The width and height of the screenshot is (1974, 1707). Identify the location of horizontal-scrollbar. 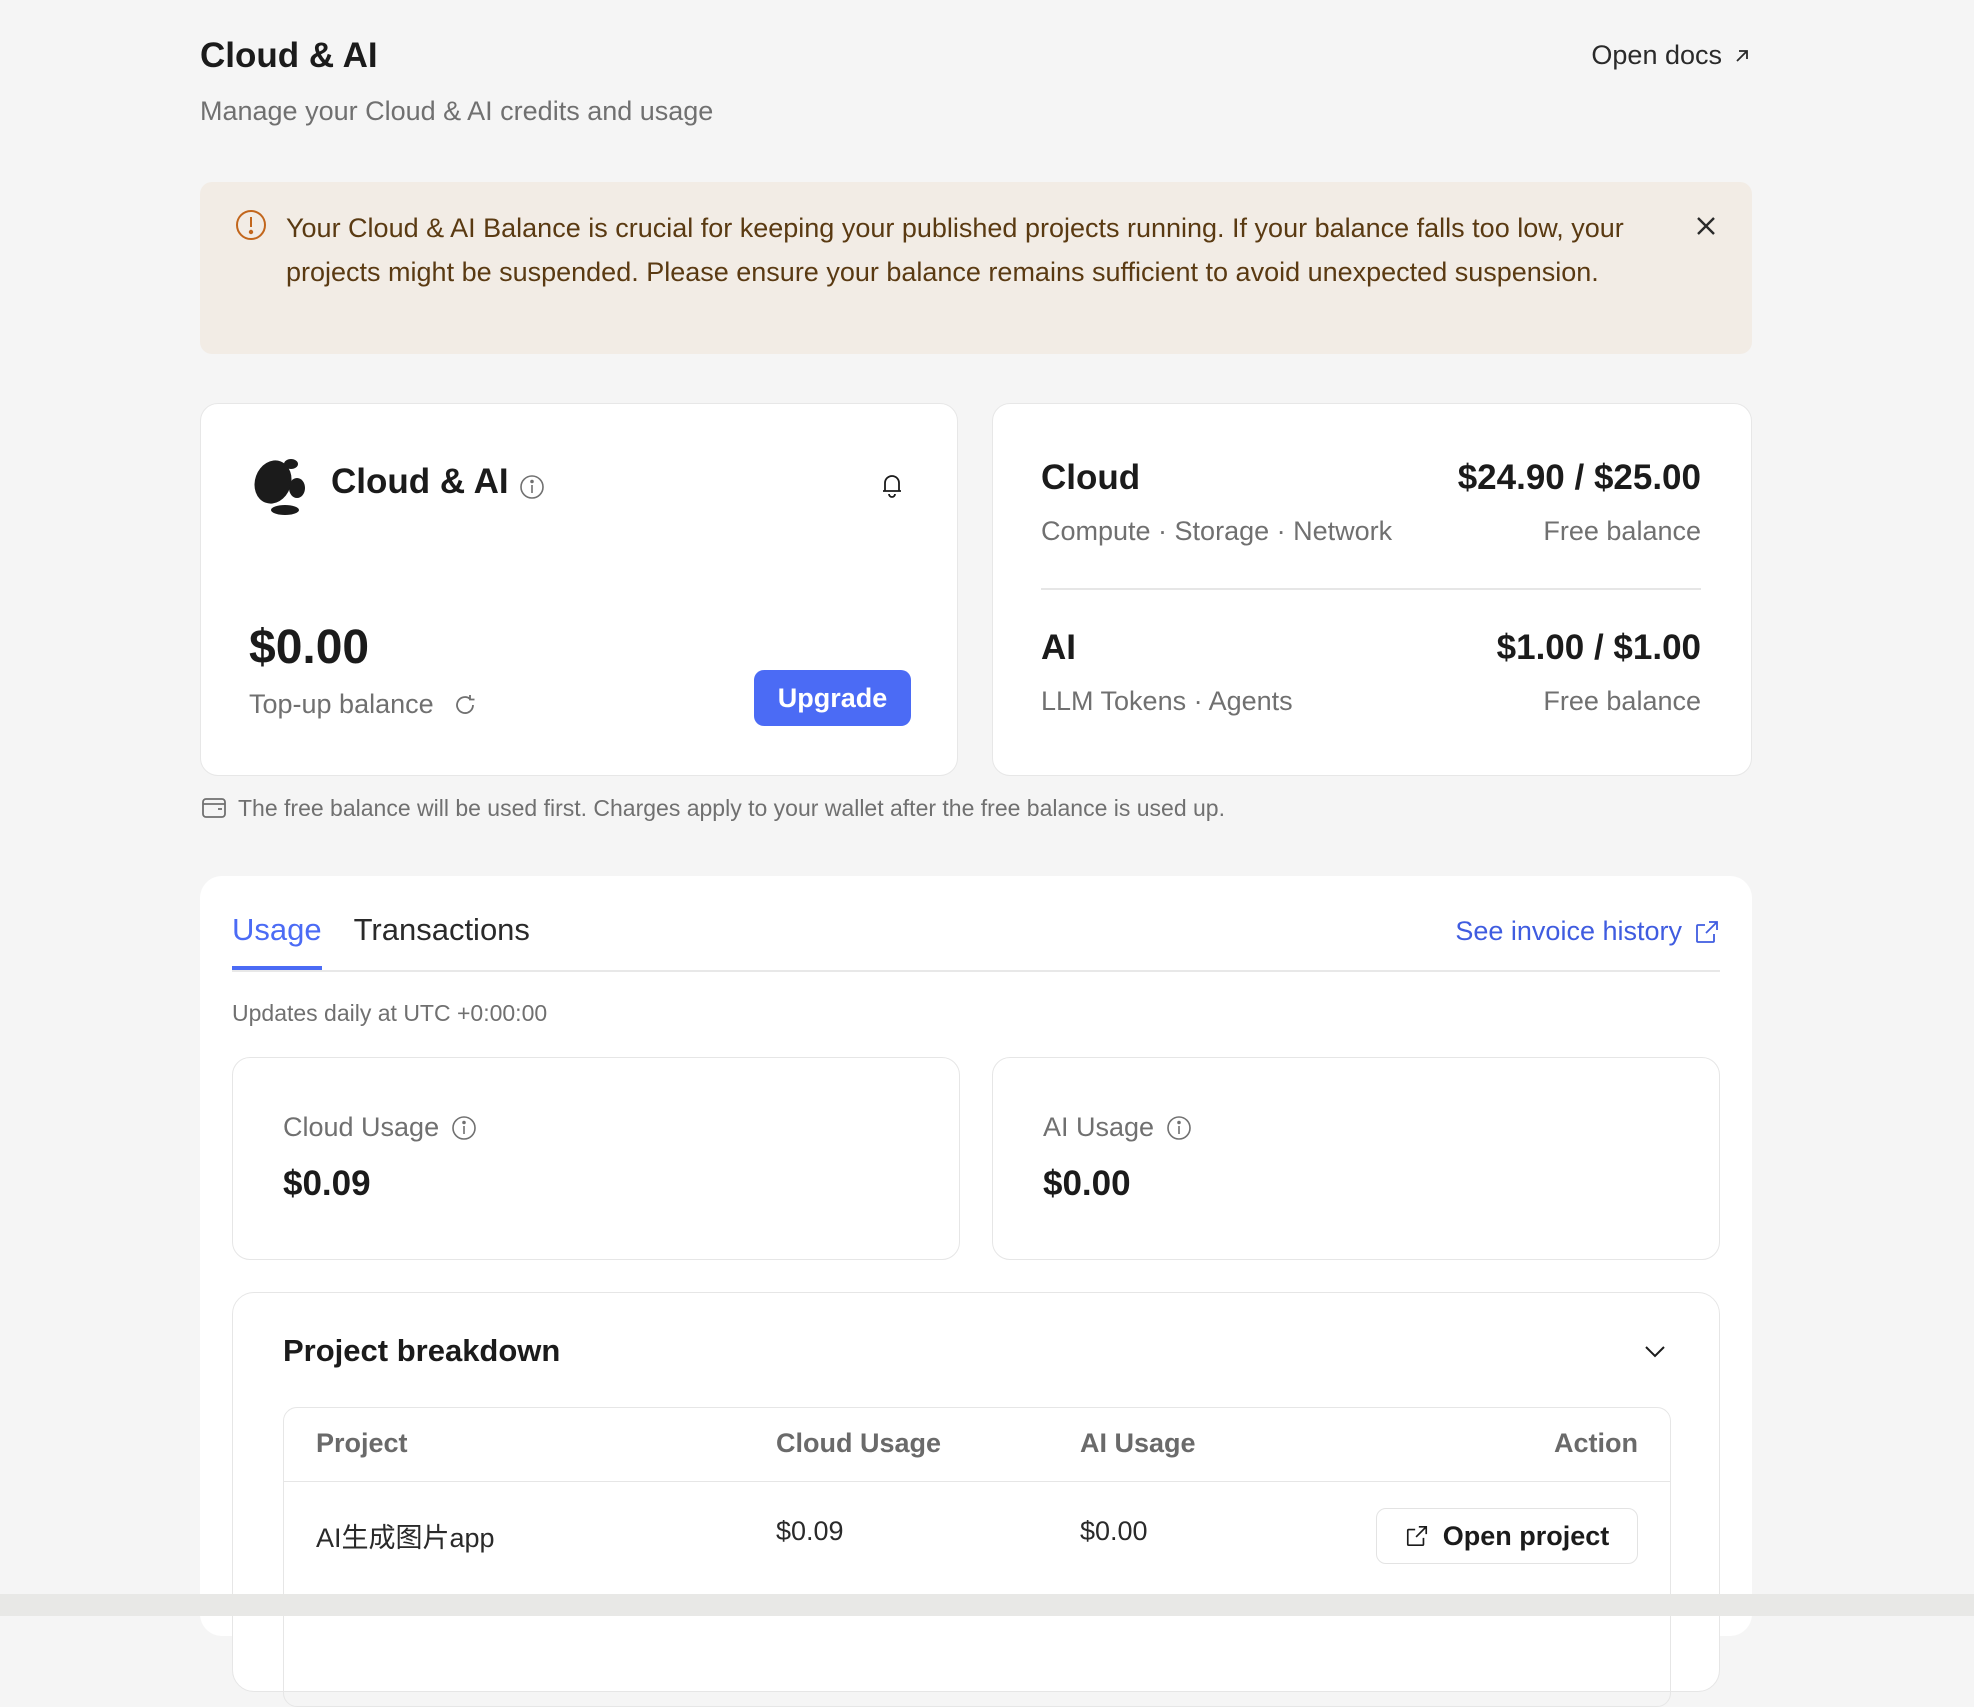
(987, 1605).